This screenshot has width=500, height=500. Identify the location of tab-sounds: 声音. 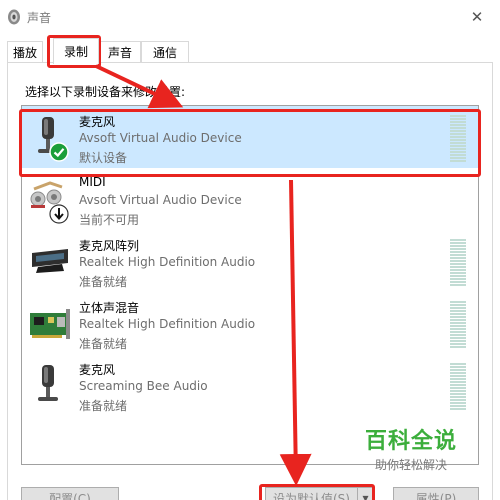
(120, 52).